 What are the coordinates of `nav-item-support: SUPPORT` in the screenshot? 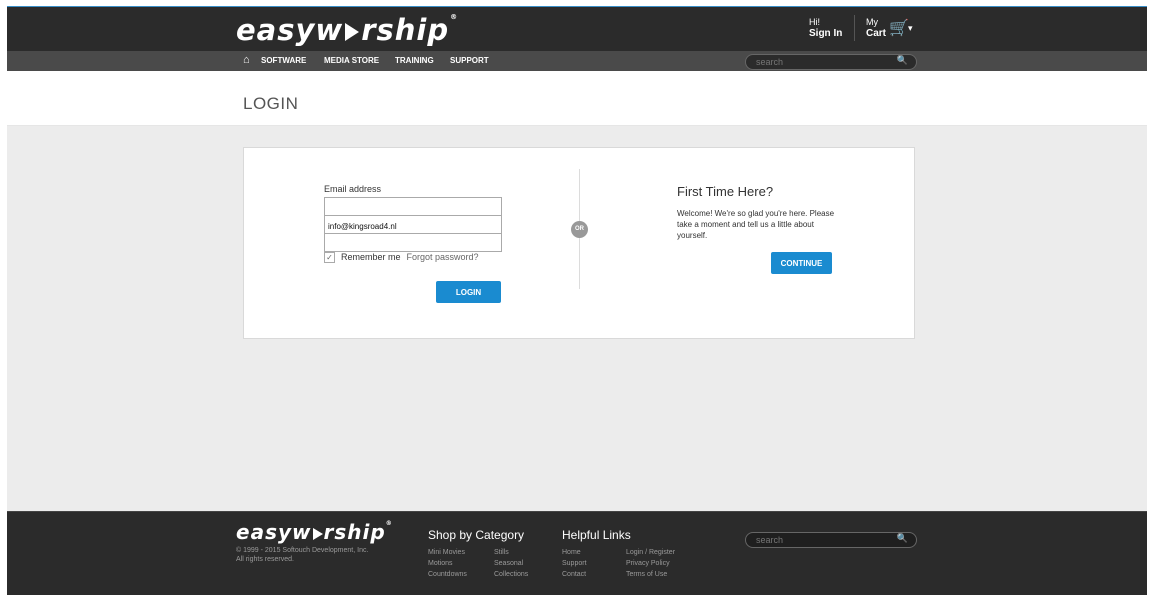 It's located at (469, 60).